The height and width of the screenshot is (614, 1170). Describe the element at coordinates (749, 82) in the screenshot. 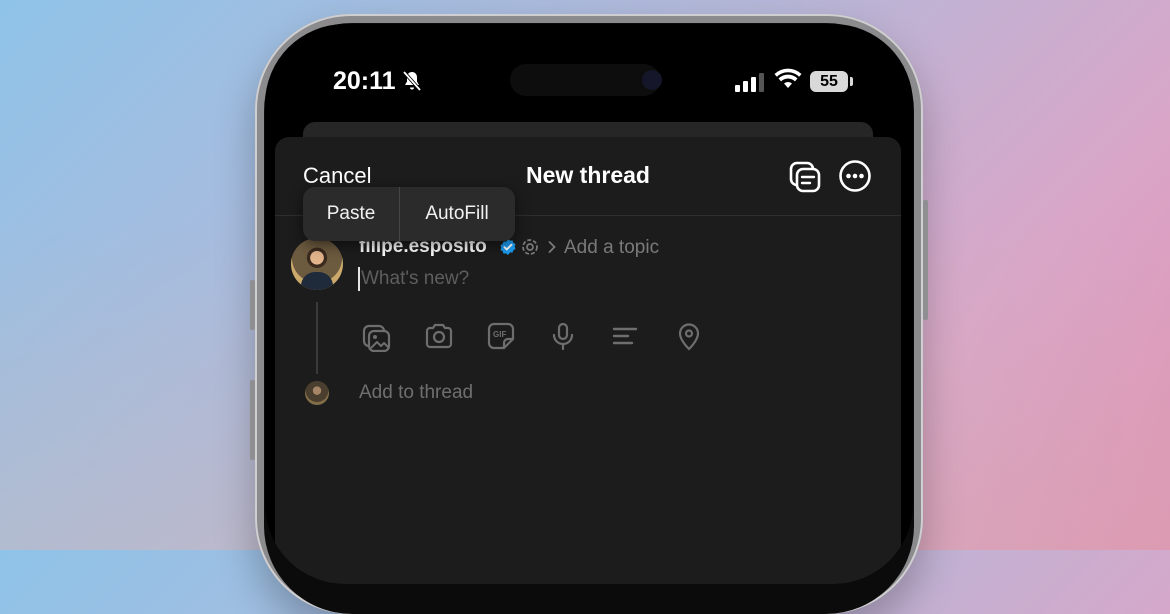

I see `signal-icon` at that location.